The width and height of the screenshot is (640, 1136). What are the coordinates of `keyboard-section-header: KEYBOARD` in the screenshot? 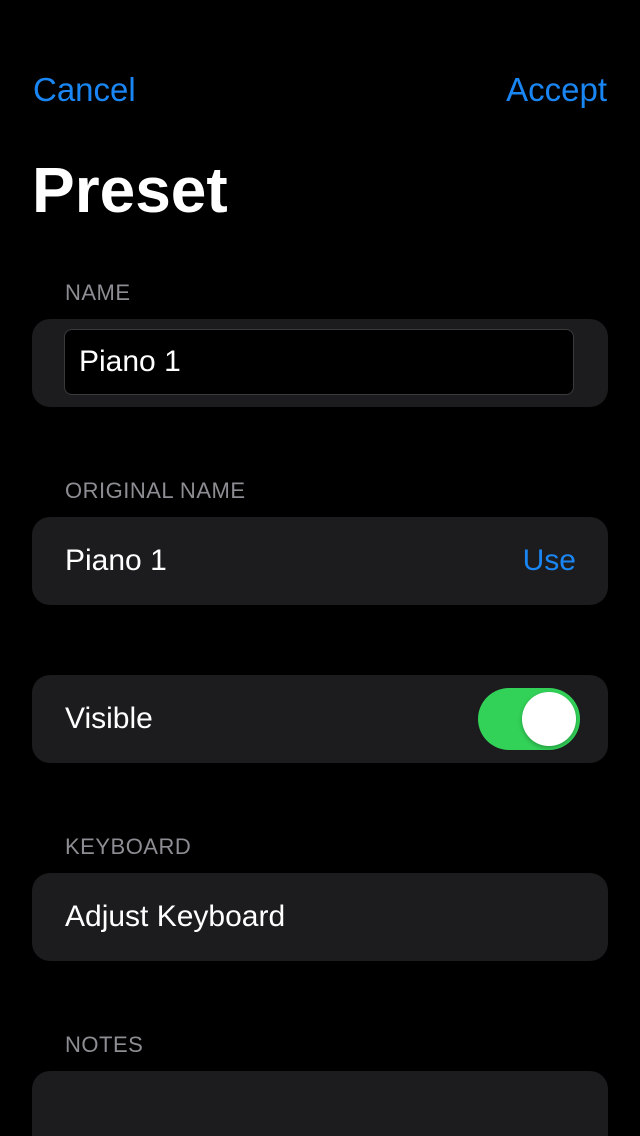 It's located at (128, 846).